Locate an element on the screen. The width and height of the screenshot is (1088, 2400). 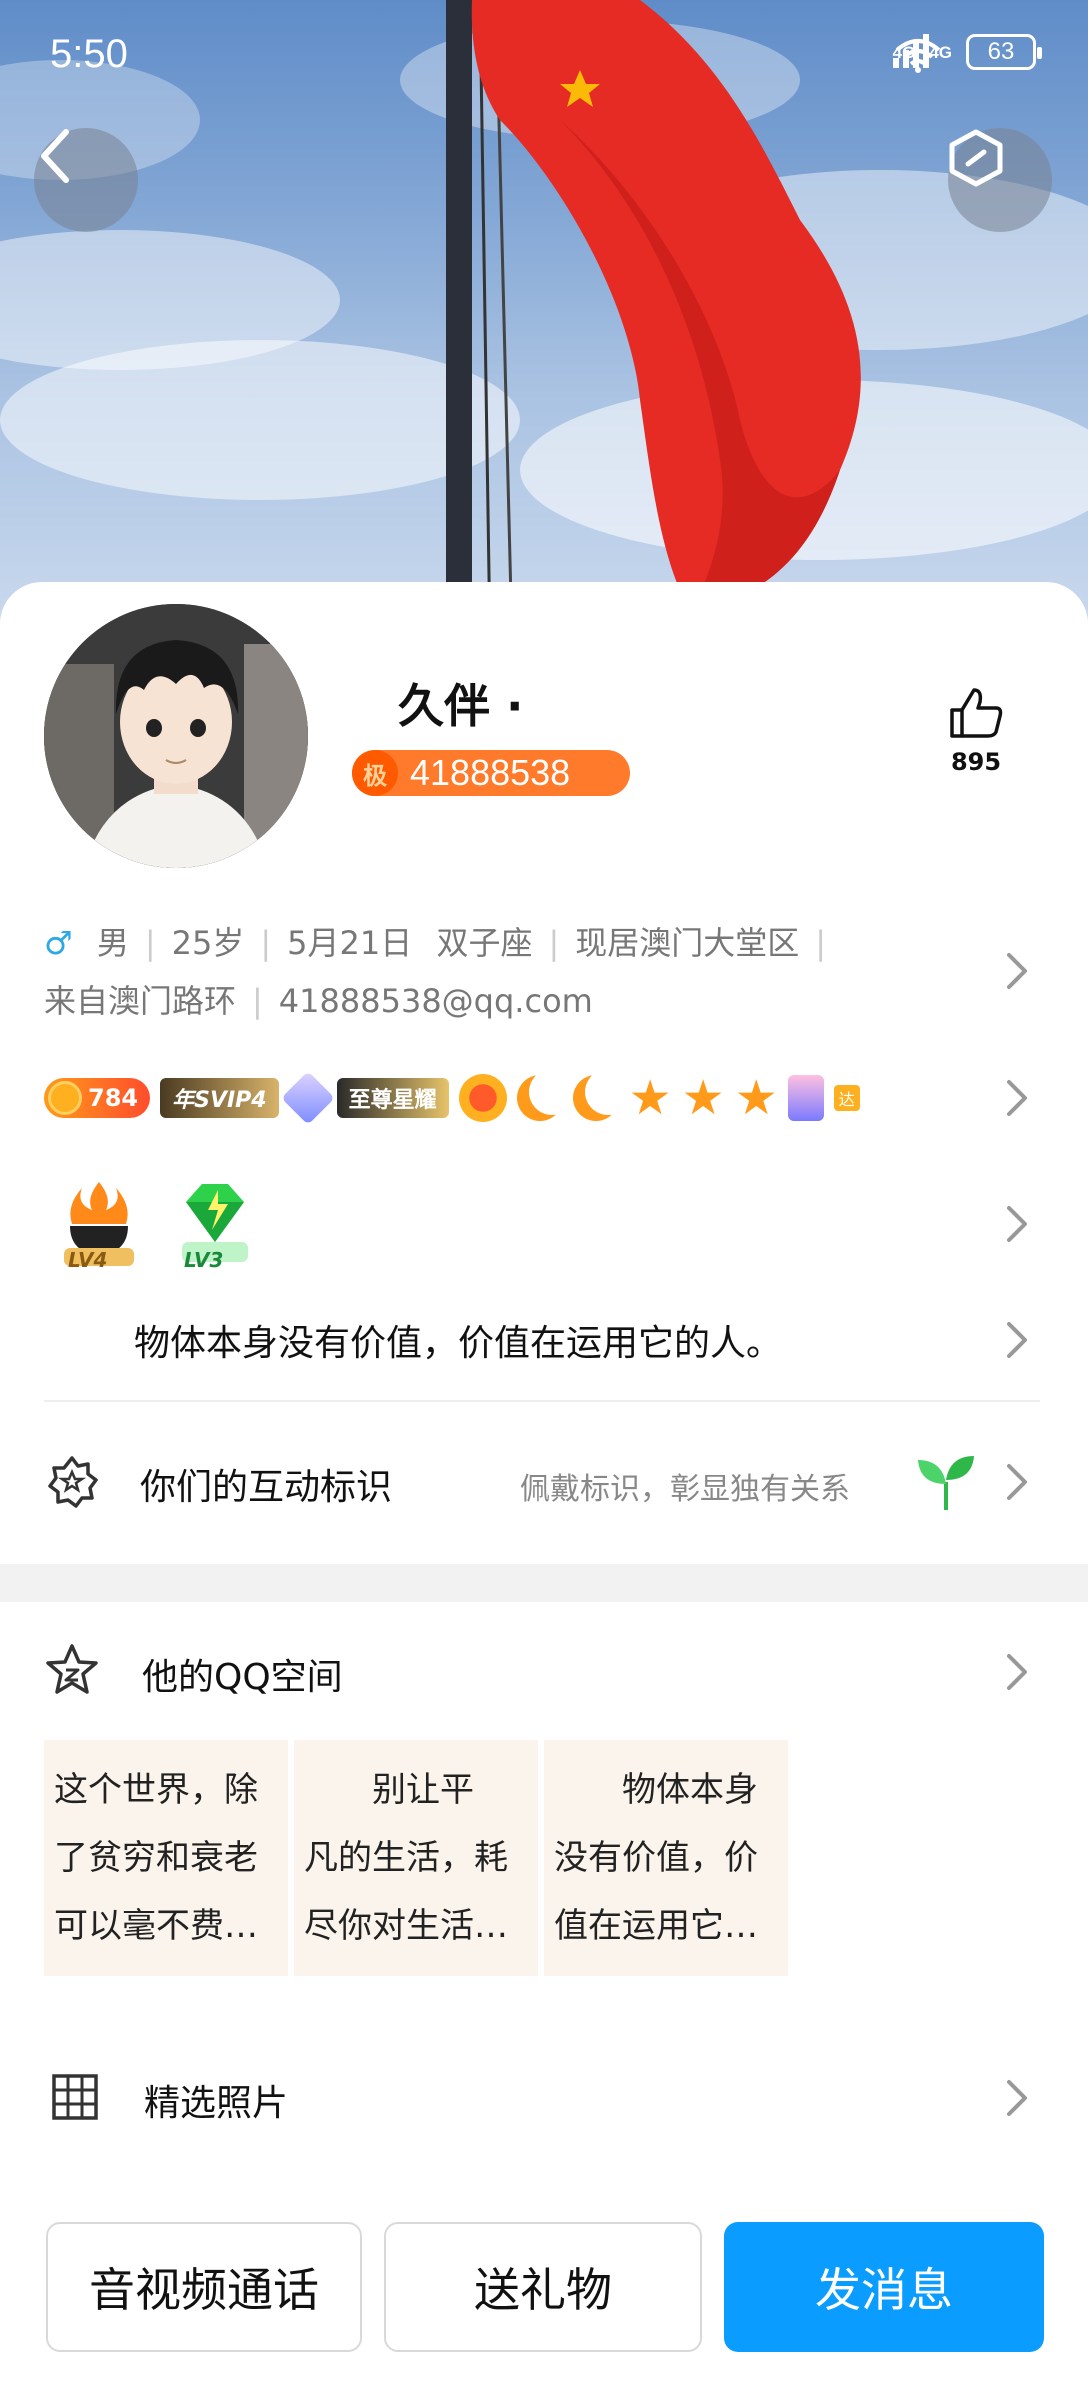
action-bar: 音视频通话 送礼物 发消息 is located at coordinates (544, 2288).